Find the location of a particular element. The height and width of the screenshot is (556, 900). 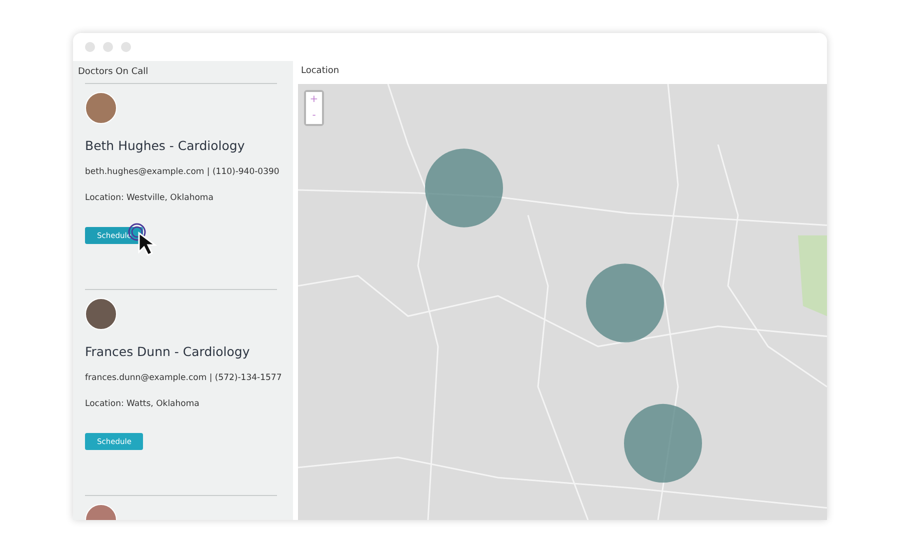

sidebar-title: Doctors On Call is located at coordinates (114, 72).